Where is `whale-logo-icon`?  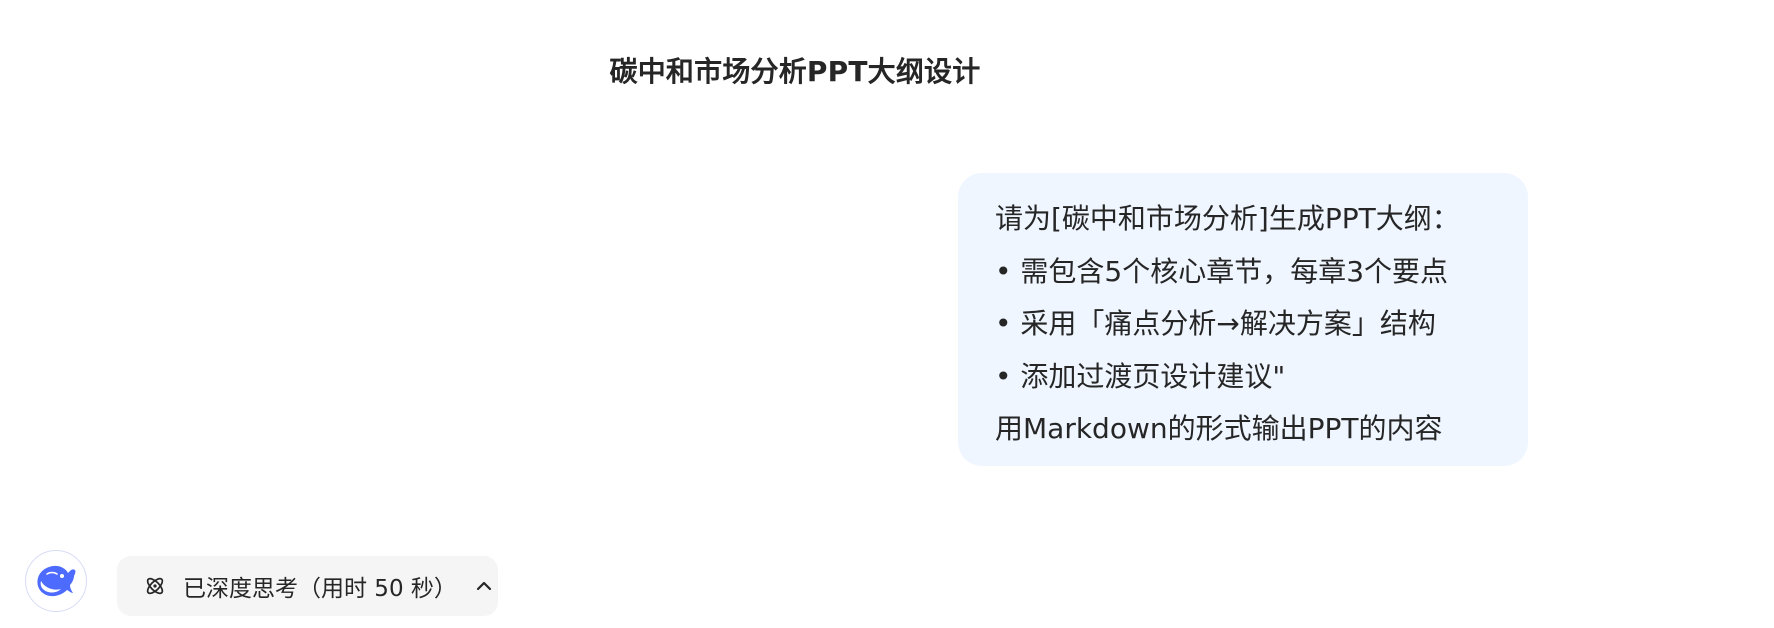
whale-logo-icon is located at coordinates (56, 581).